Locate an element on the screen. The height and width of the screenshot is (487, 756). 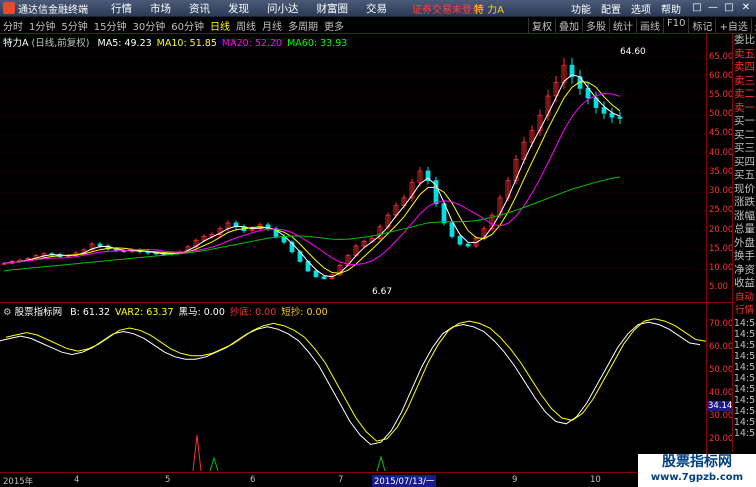
tool-stats: 统计 is located at coordinates (622, 25).